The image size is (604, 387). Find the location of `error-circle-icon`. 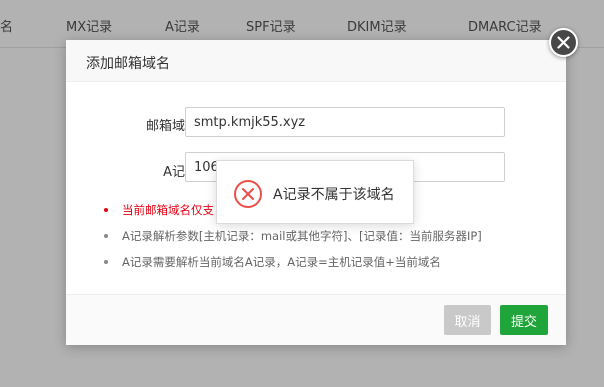

error-circle-icon is located at coordinates (248, 194).